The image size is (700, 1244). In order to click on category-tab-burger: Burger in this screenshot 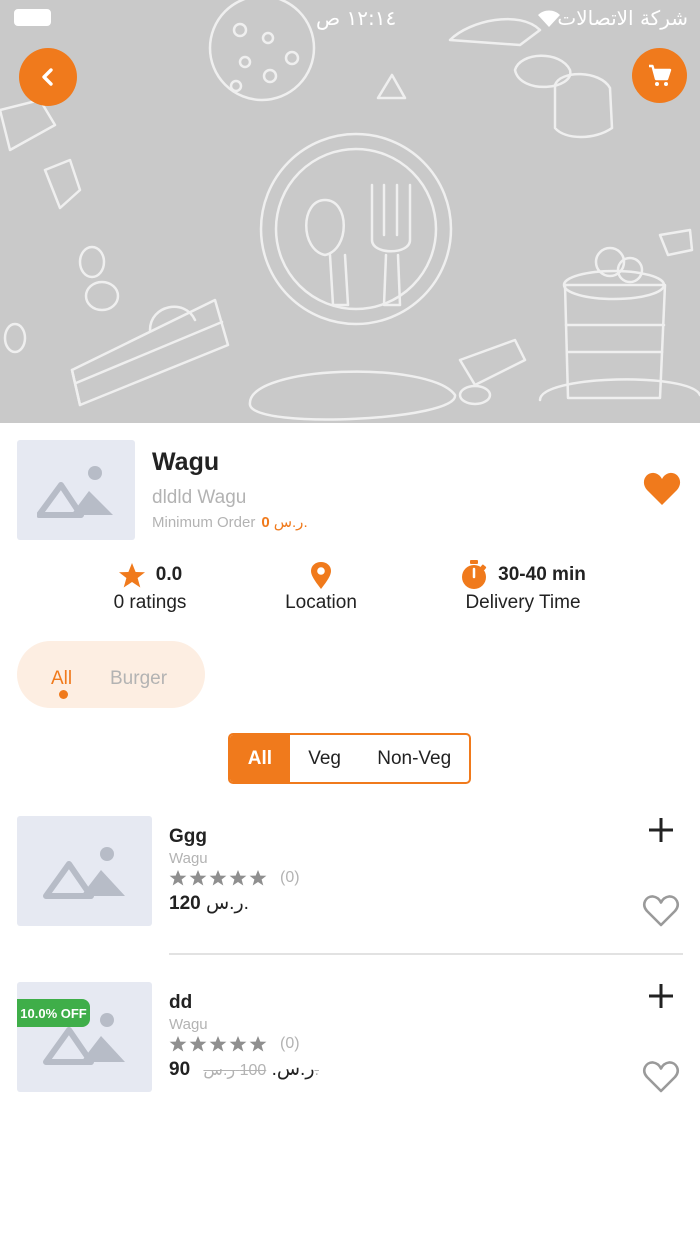, I will do `click(138, 679)`.